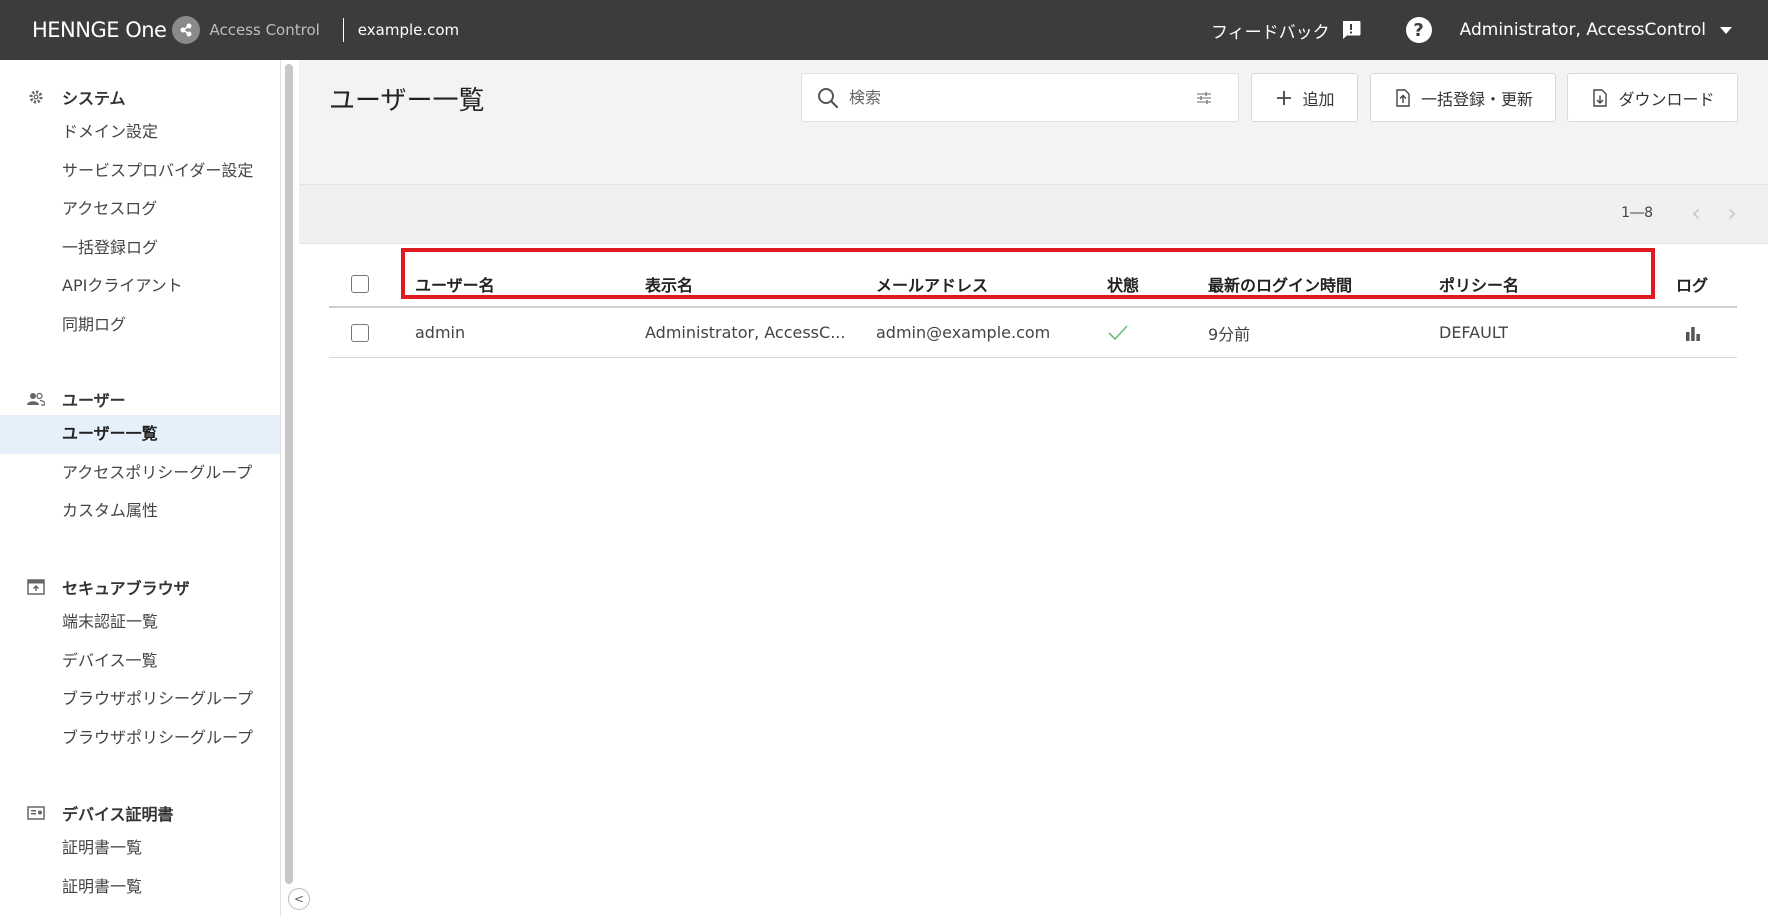  Describe the element at coordinates (1637, 213) in the screenshot. I see `pagination-range: 1―8` at that location.